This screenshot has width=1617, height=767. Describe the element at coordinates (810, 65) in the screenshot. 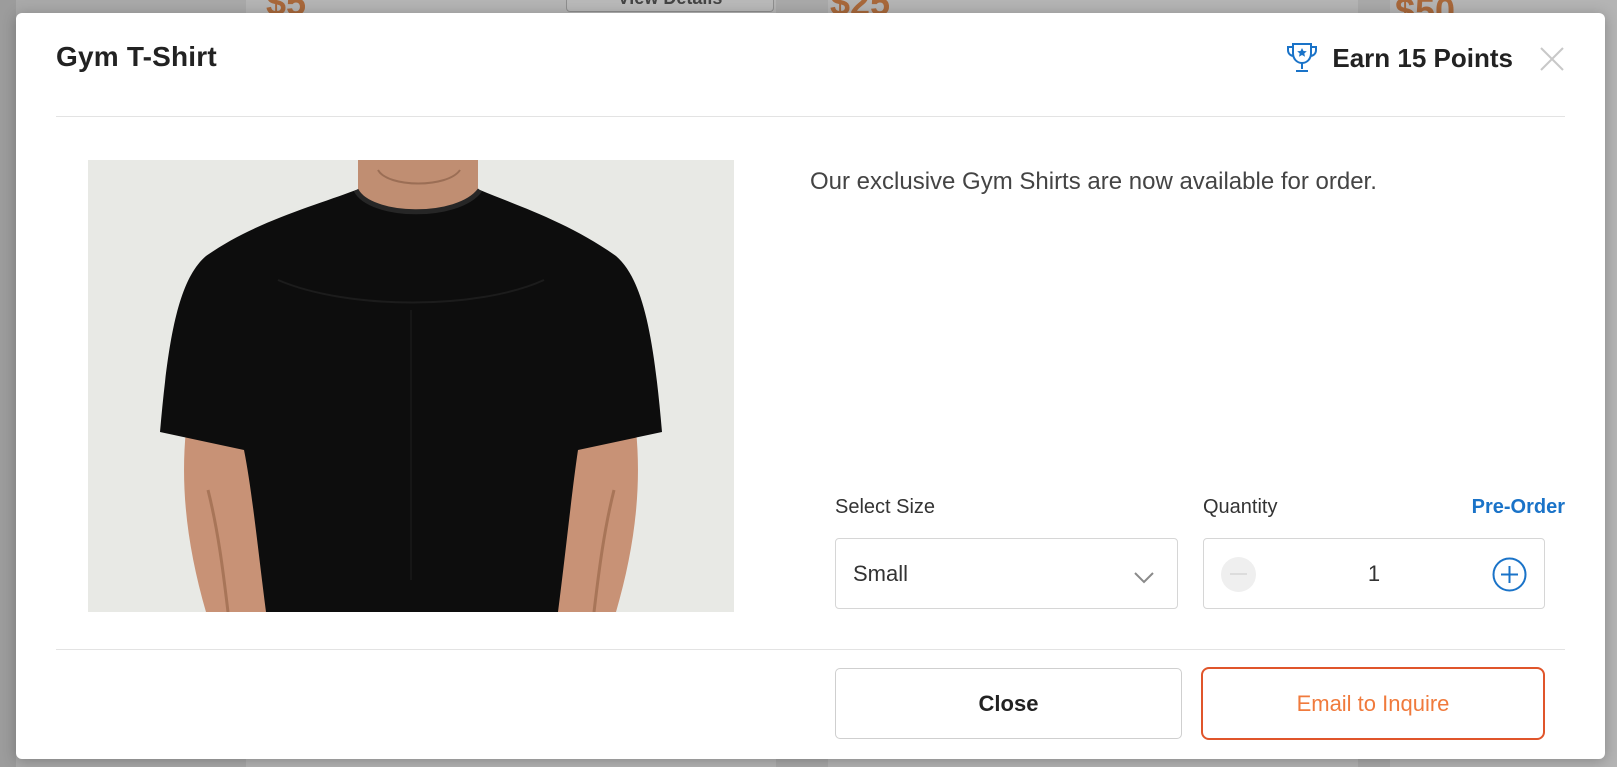

I see `modal-header: Gym T-Shirt Earn 15 Points` at that location.